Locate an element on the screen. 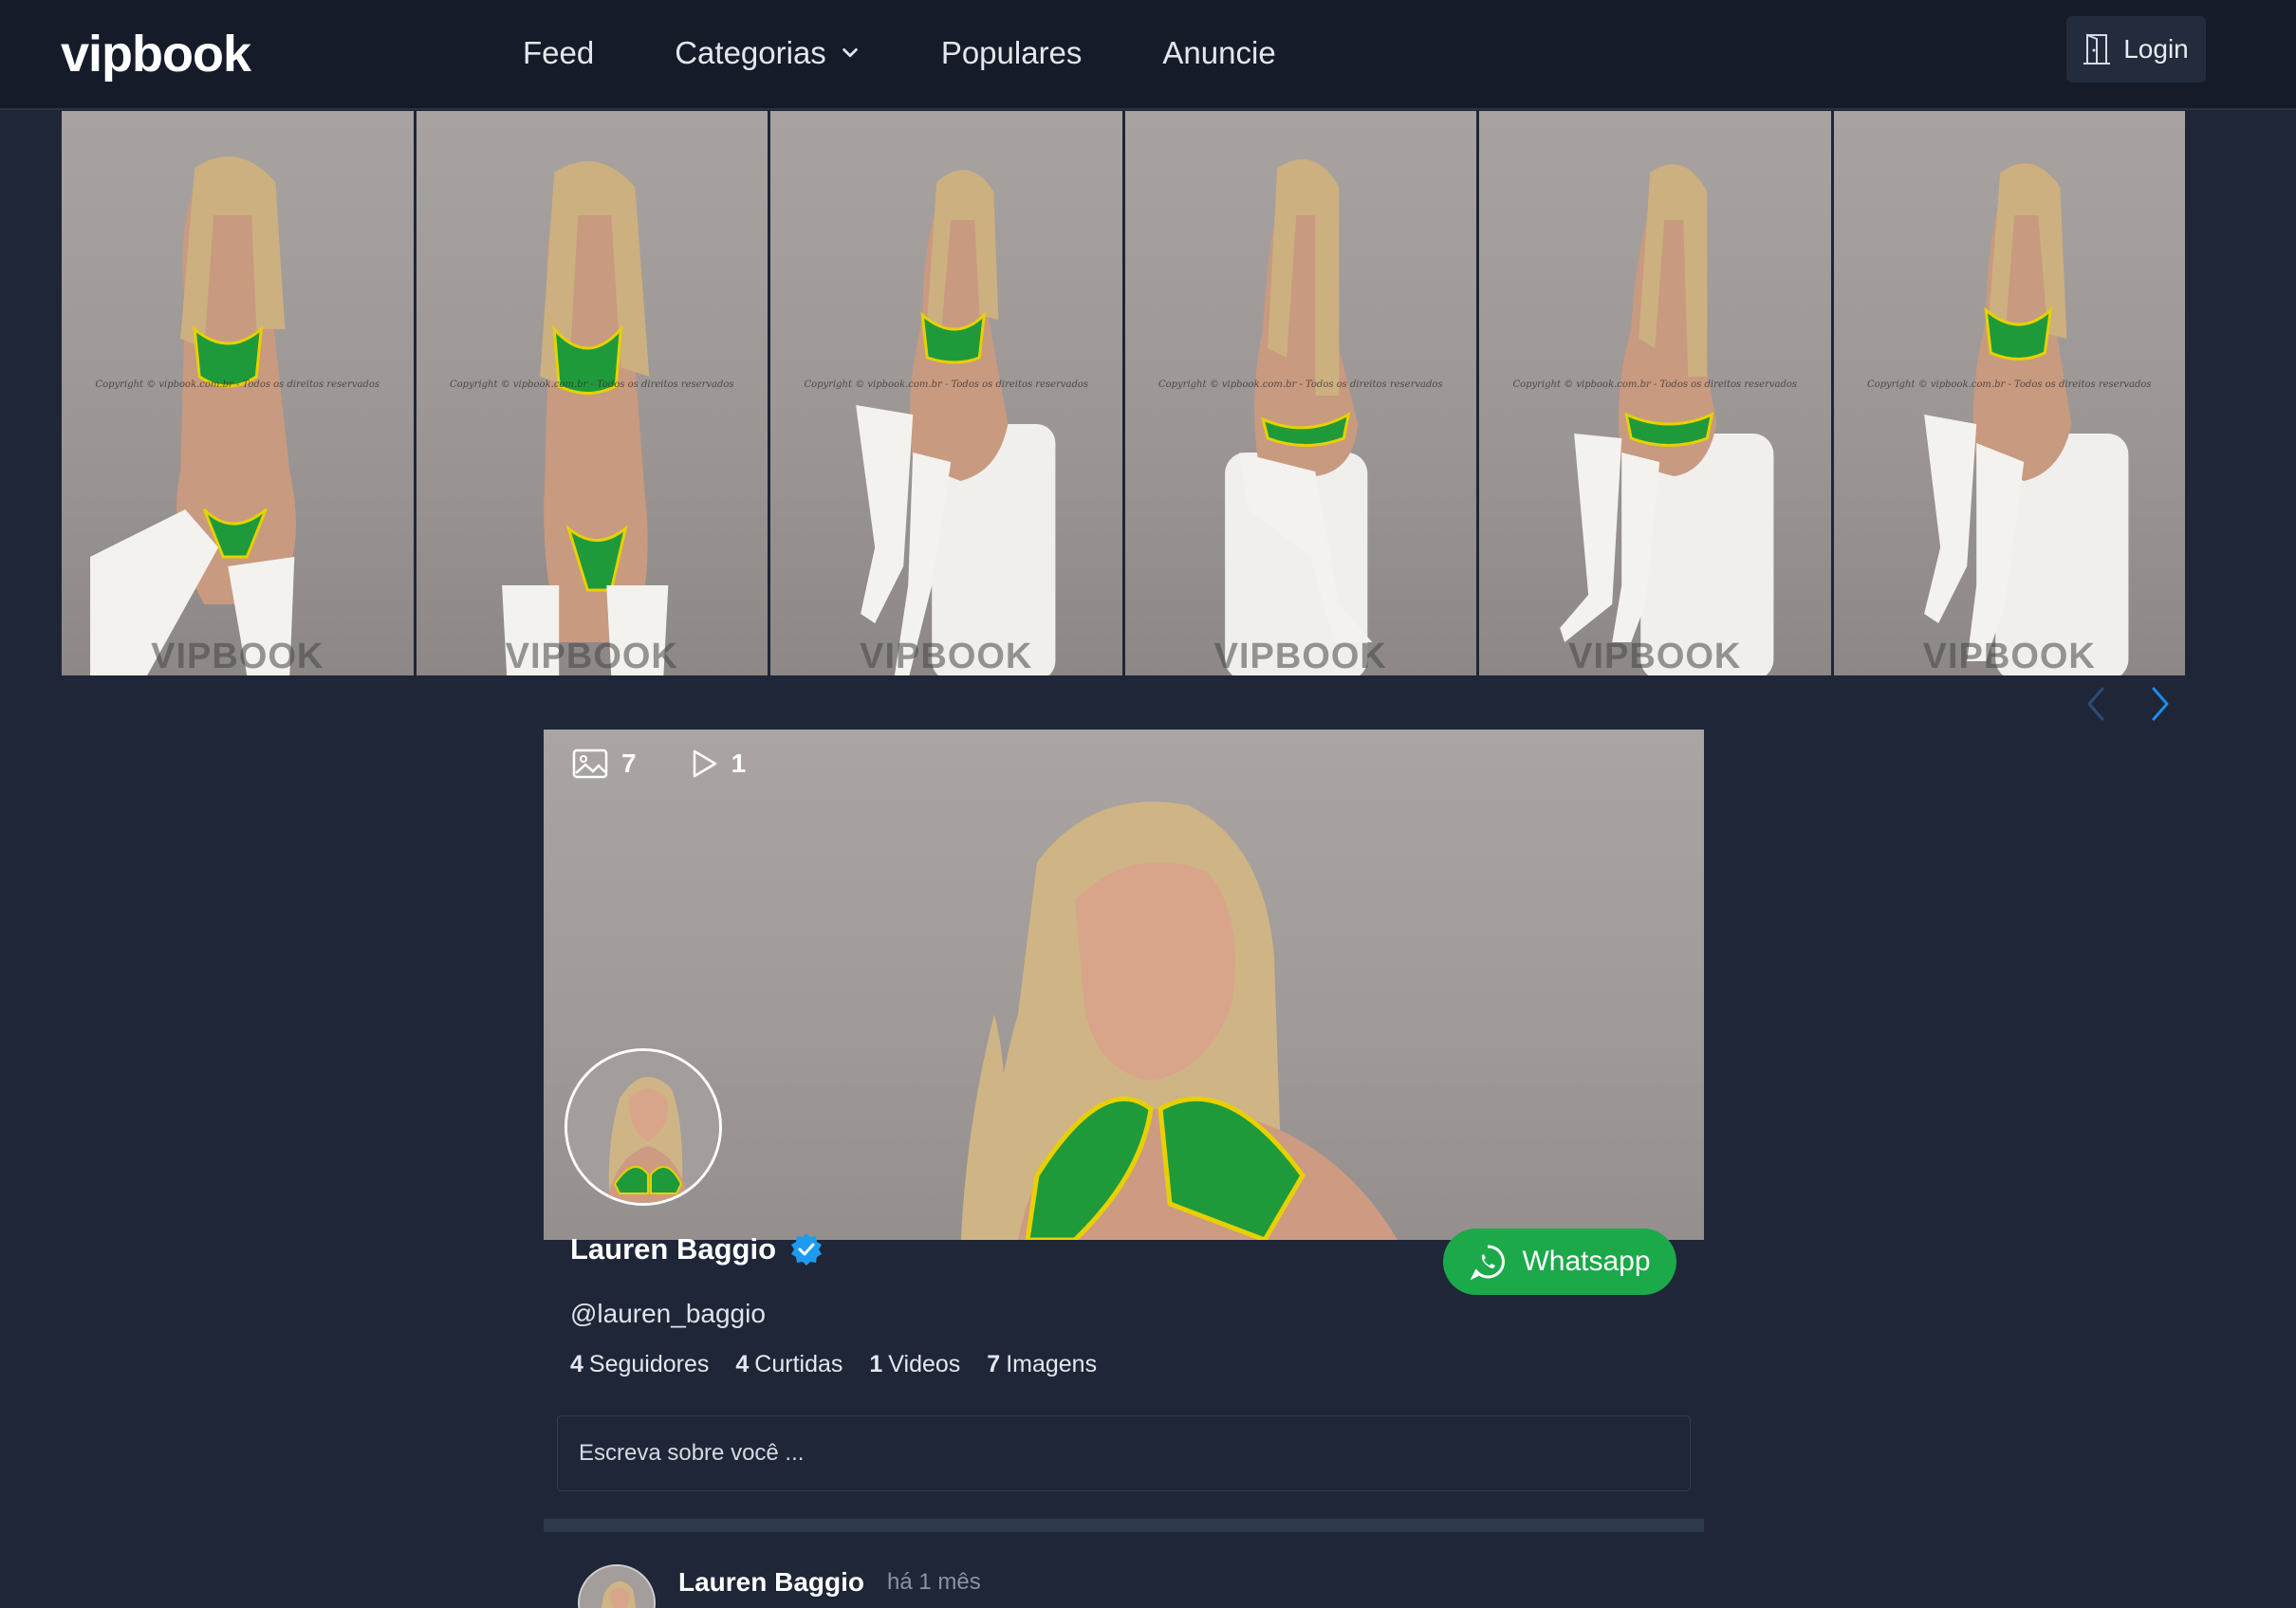  nav-anuncie: Anuncie is located at coordinates (1218, 53).